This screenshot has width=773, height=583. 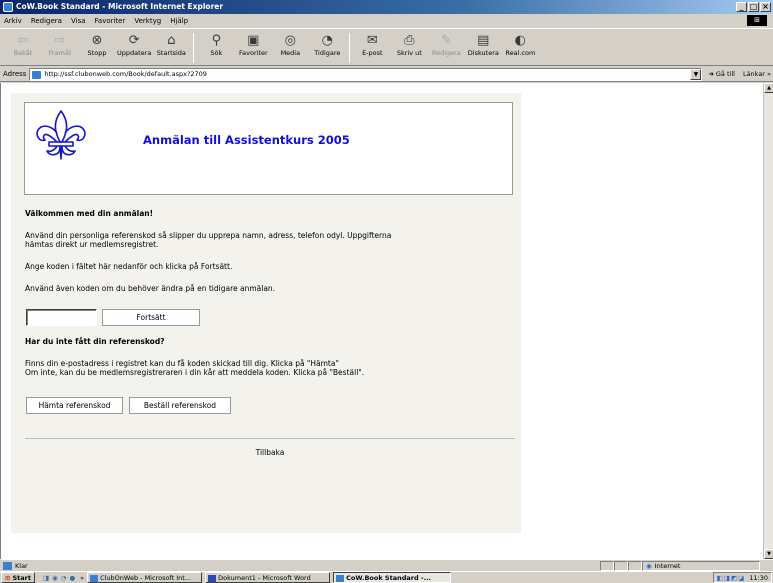 I want to click on print-button: ⎙ Skriv ut, so click(x=409, y=47).